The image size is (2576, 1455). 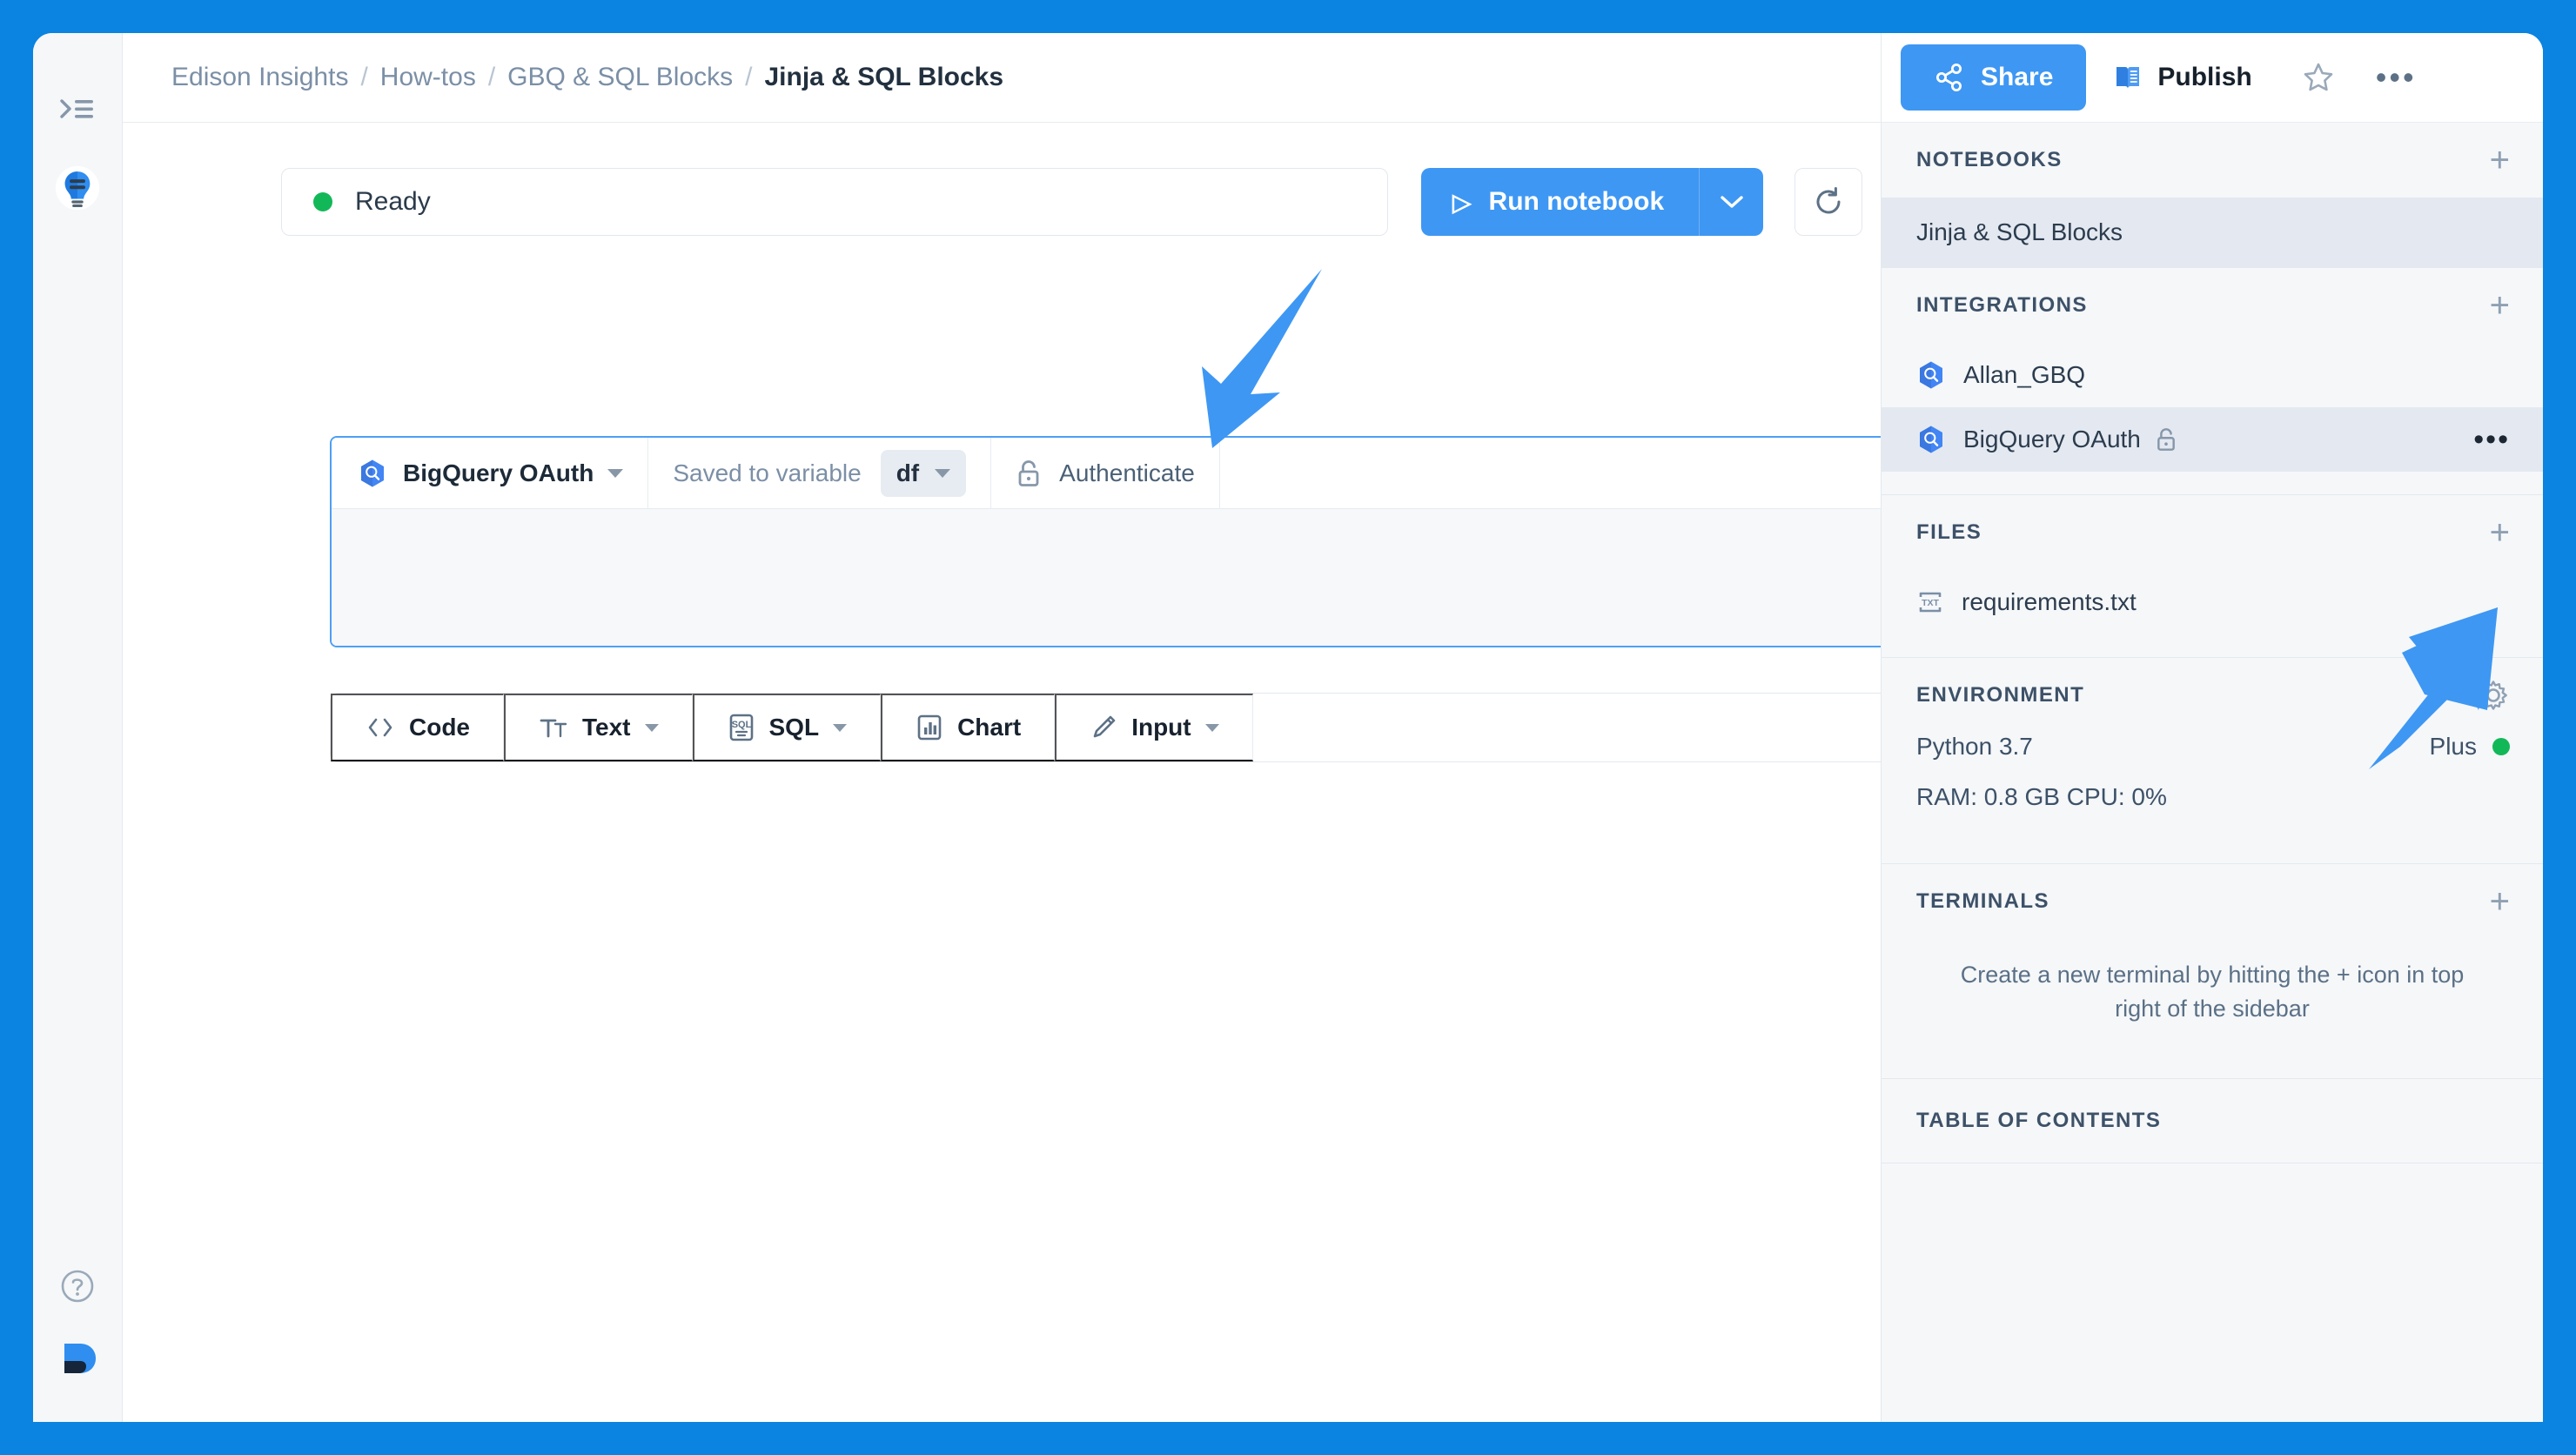 What do you see at coordinates (2213, 695) in the screenshot?
I see `environment-section-header: ENVIRONMENT` at bounding box center [2213, 695].